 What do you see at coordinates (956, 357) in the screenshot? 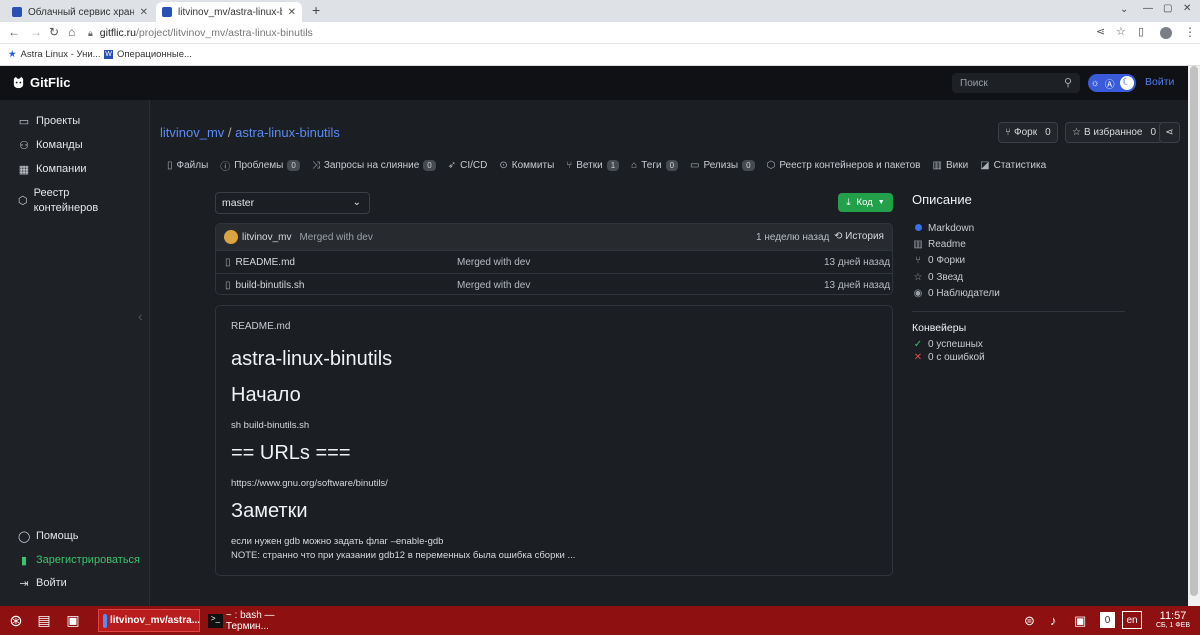
I see `failed-label: 0 с ошибкой` at bounding box center [956, 357].